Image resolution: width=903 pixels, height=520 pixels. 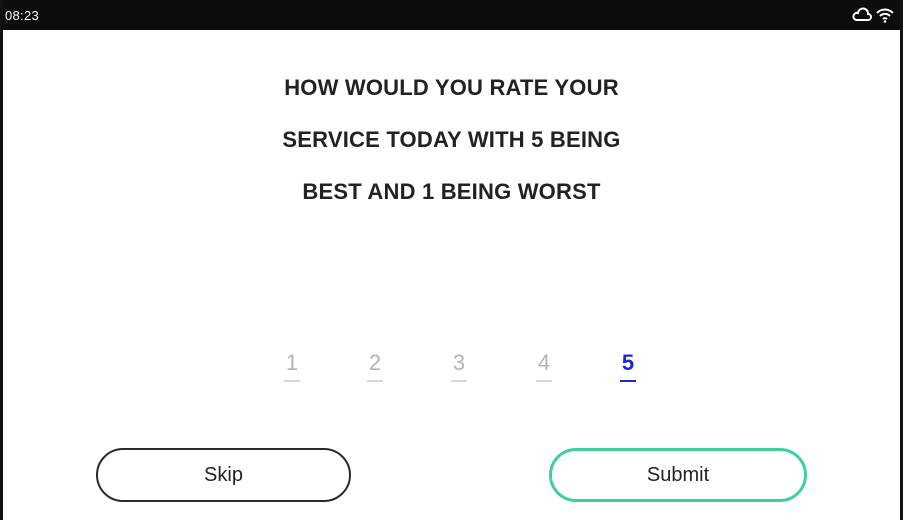 I want to click on question-line: SERVICE TODAY WITH 5 BEING, so click(x=451, y=139).